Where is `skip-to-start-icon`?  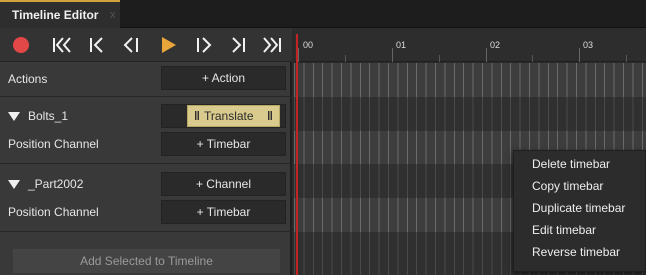
skip-to-start-icon is located at coordinates (62, 45).